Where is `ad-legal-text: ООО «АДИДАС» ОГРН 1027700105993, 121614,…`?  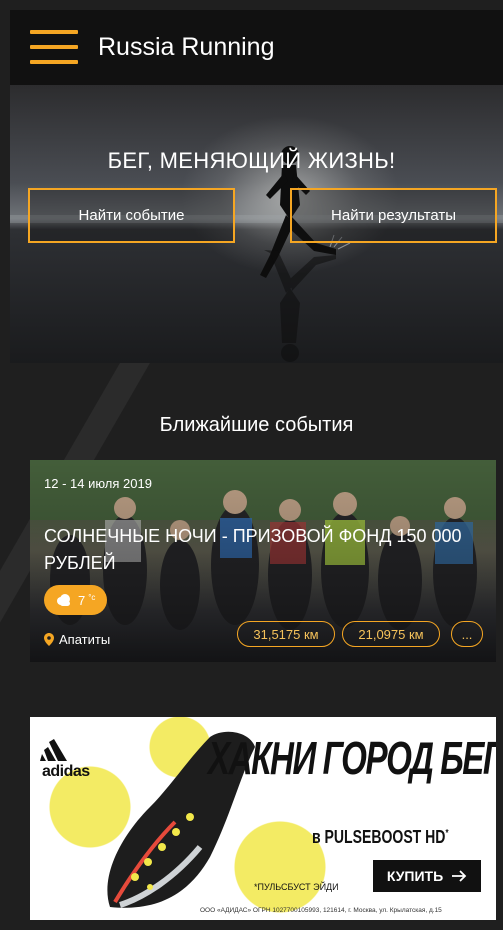 ad-legal-text: ООО «АДИДАС» ОГРН 1027700105993, 121614,… is located at coordinates (321, 910).